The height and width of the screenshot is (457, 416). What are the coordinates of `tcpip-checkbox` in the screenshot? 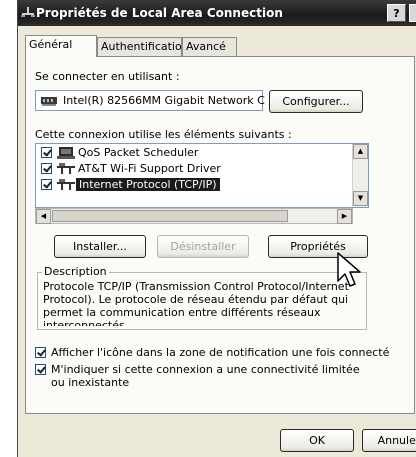 It's located at (46, 184).